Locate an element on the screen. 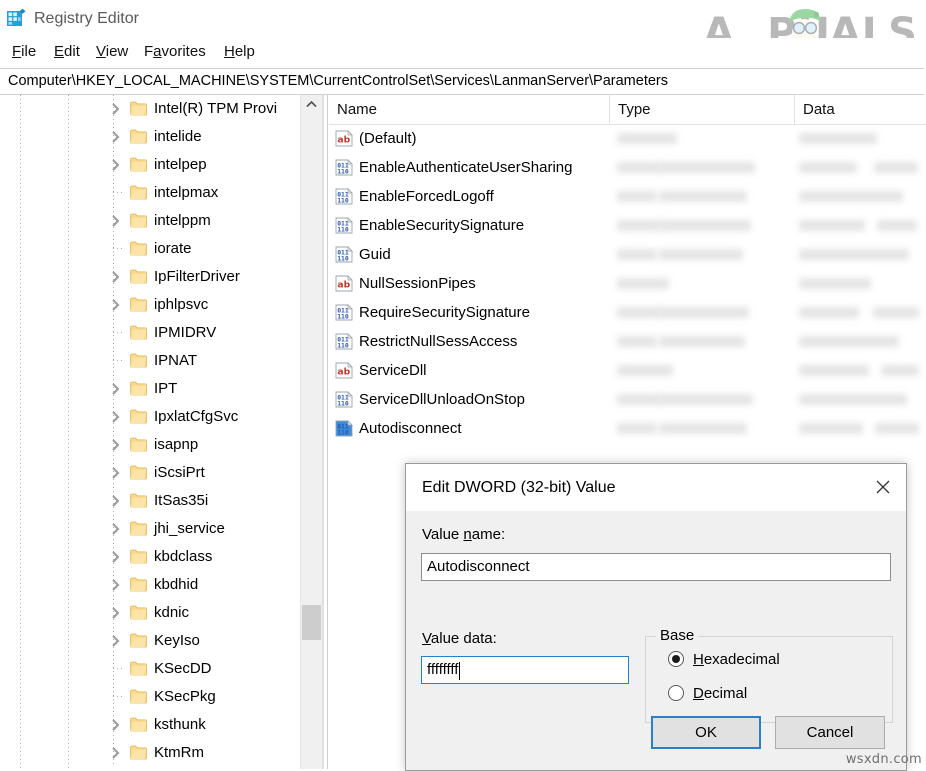  ok-button: OK is located at coordinates (706, 732).